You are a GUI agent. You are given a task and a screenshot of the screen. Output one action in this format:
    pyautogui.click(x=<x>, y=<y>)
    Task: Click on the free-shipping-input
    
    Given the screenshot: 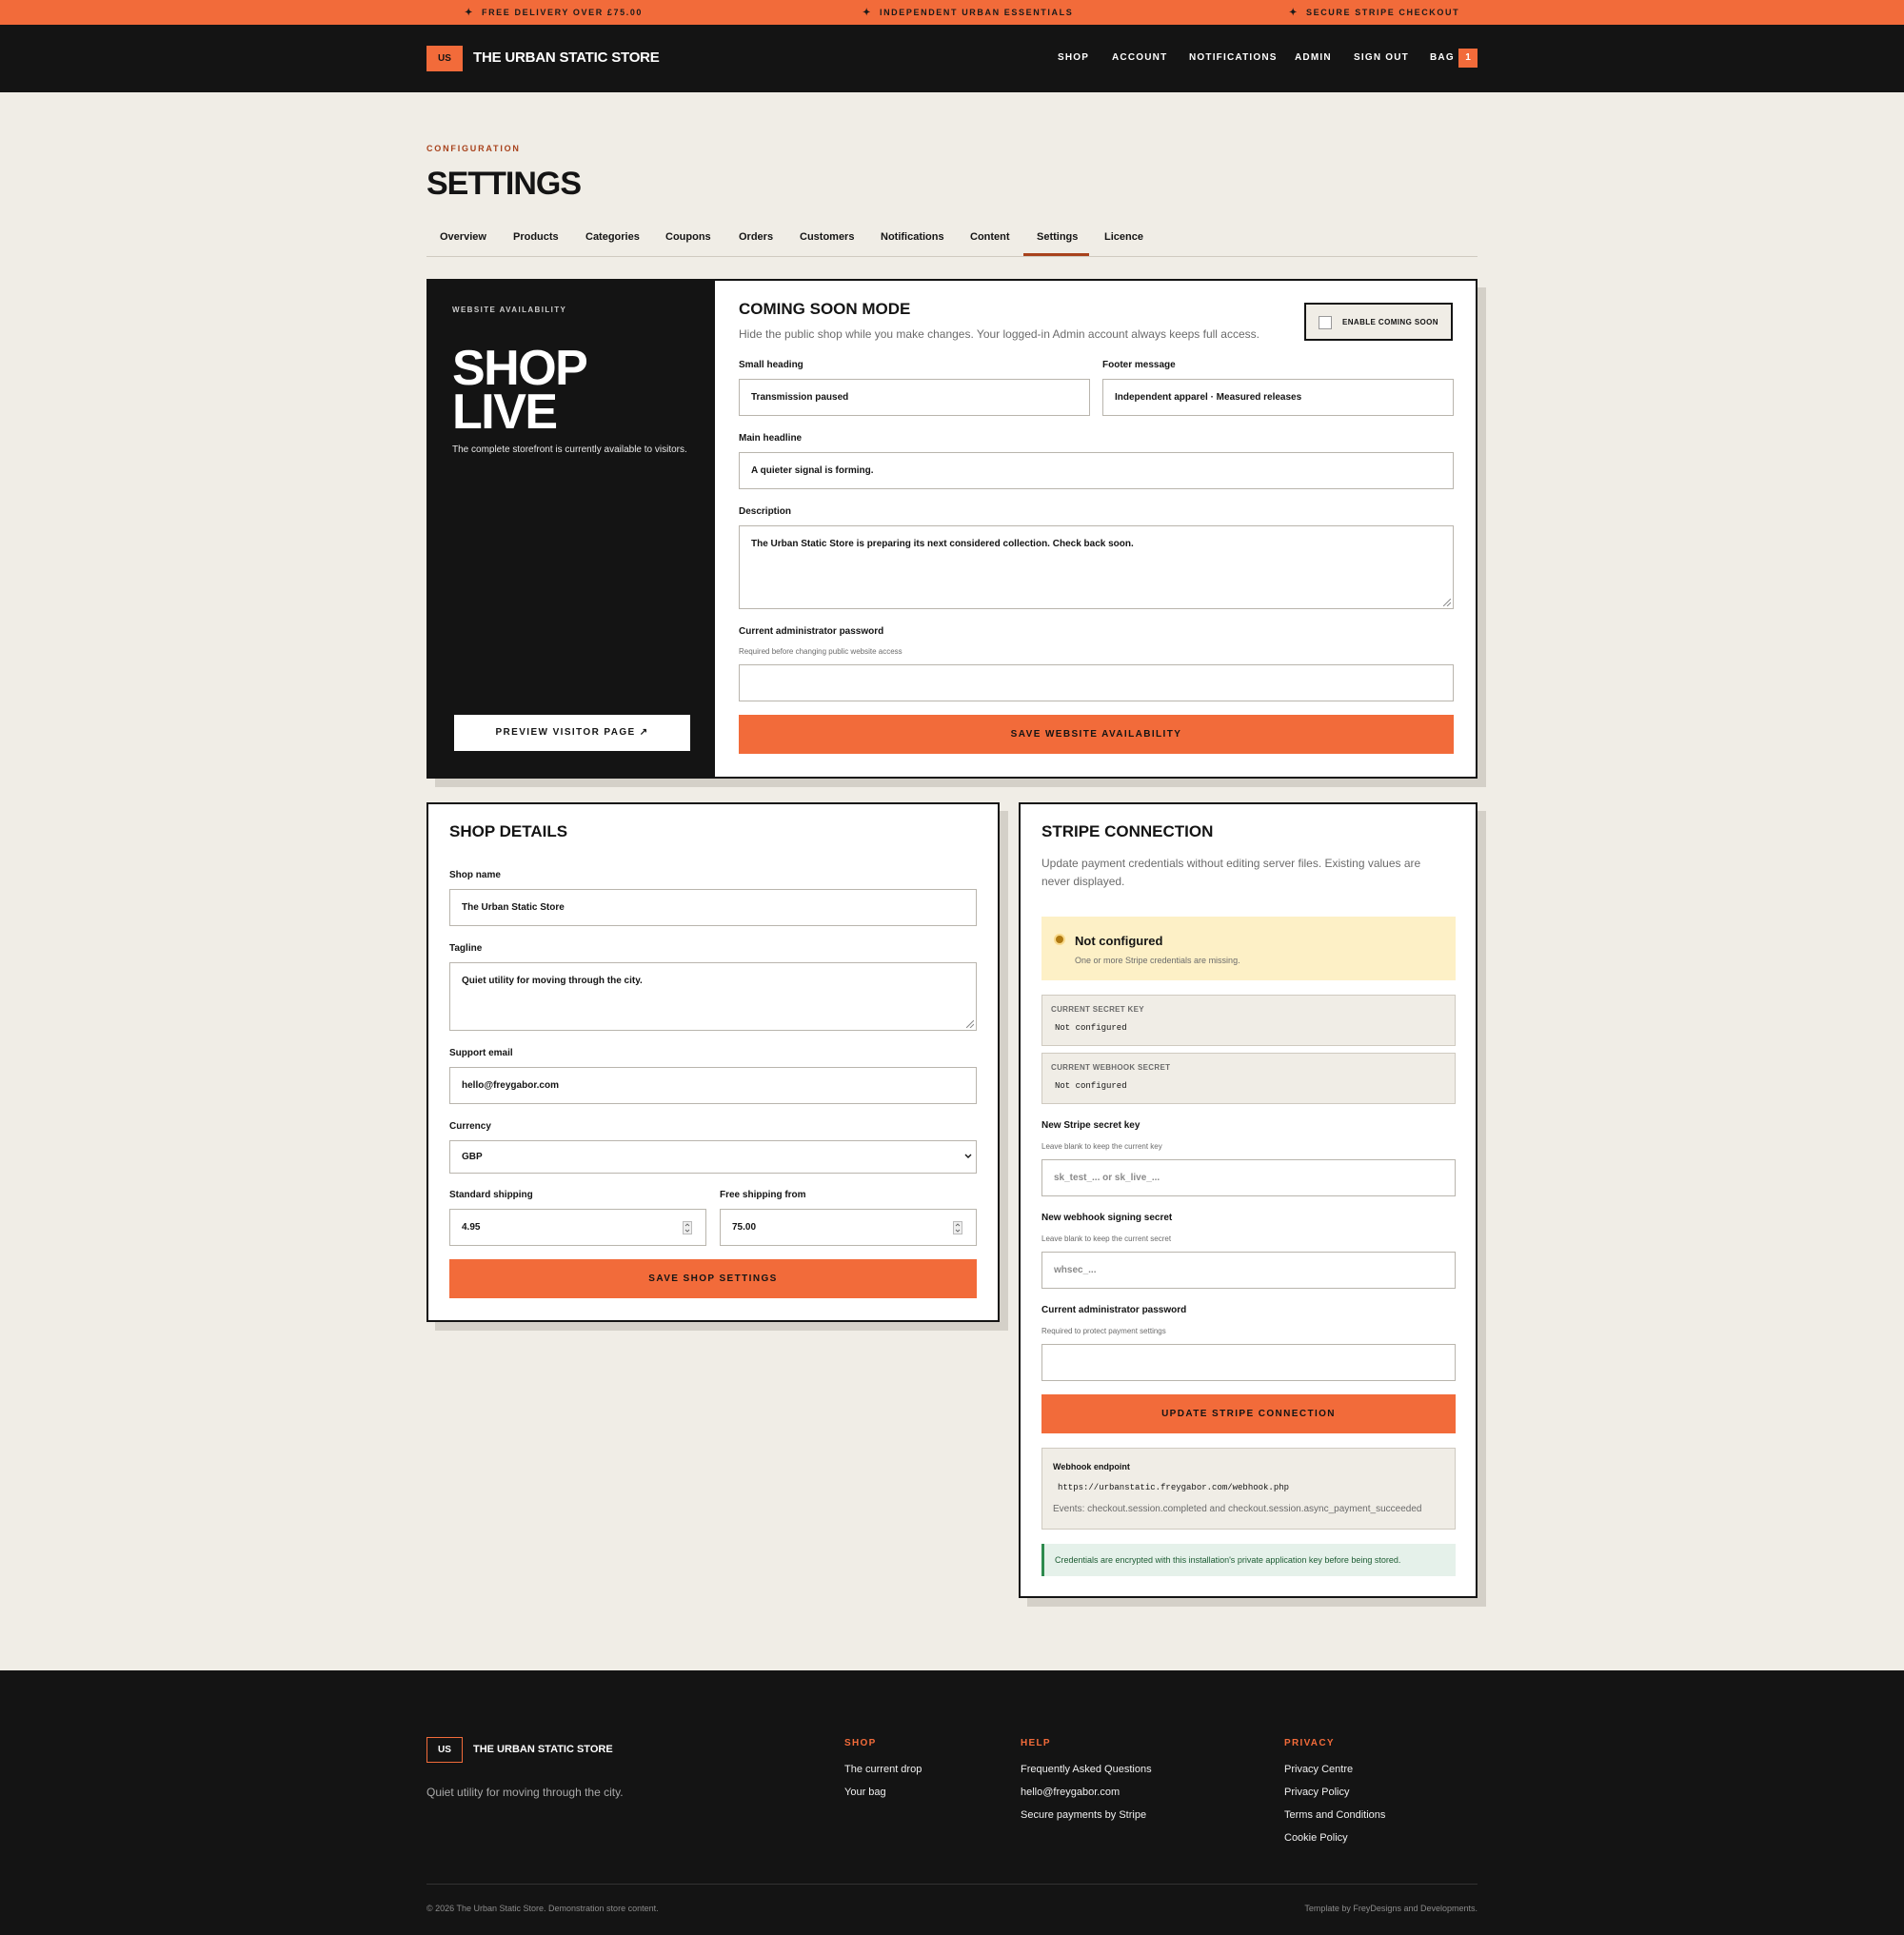 What is the action you would take?
    pyautogui.click(x=848, y=1227)
    